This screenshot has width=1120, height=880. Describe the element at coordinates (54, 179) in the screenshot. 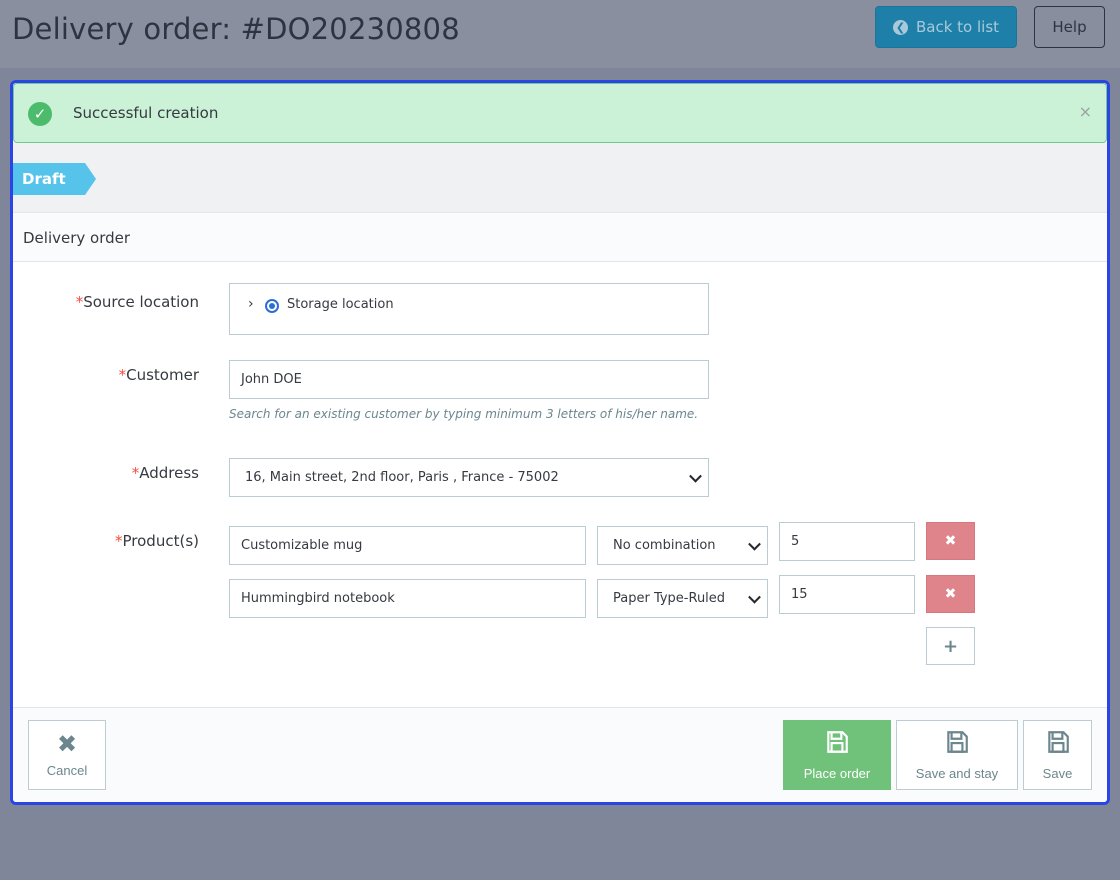

I see `status-badge: Draft` at that location.